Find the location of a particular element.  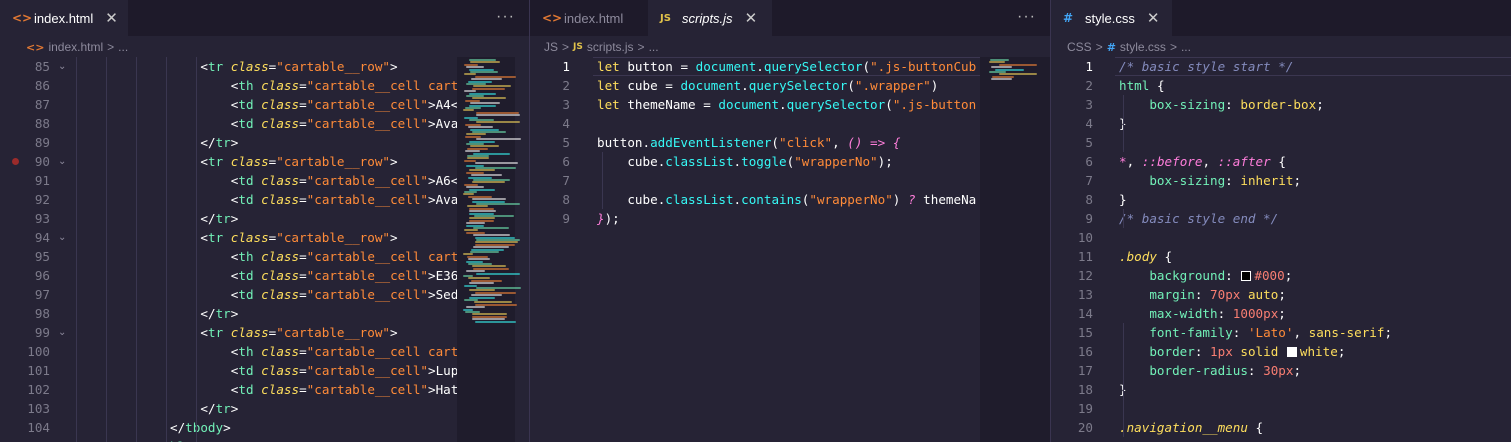

code-line: 4} is located at coordinates (1281, 123).